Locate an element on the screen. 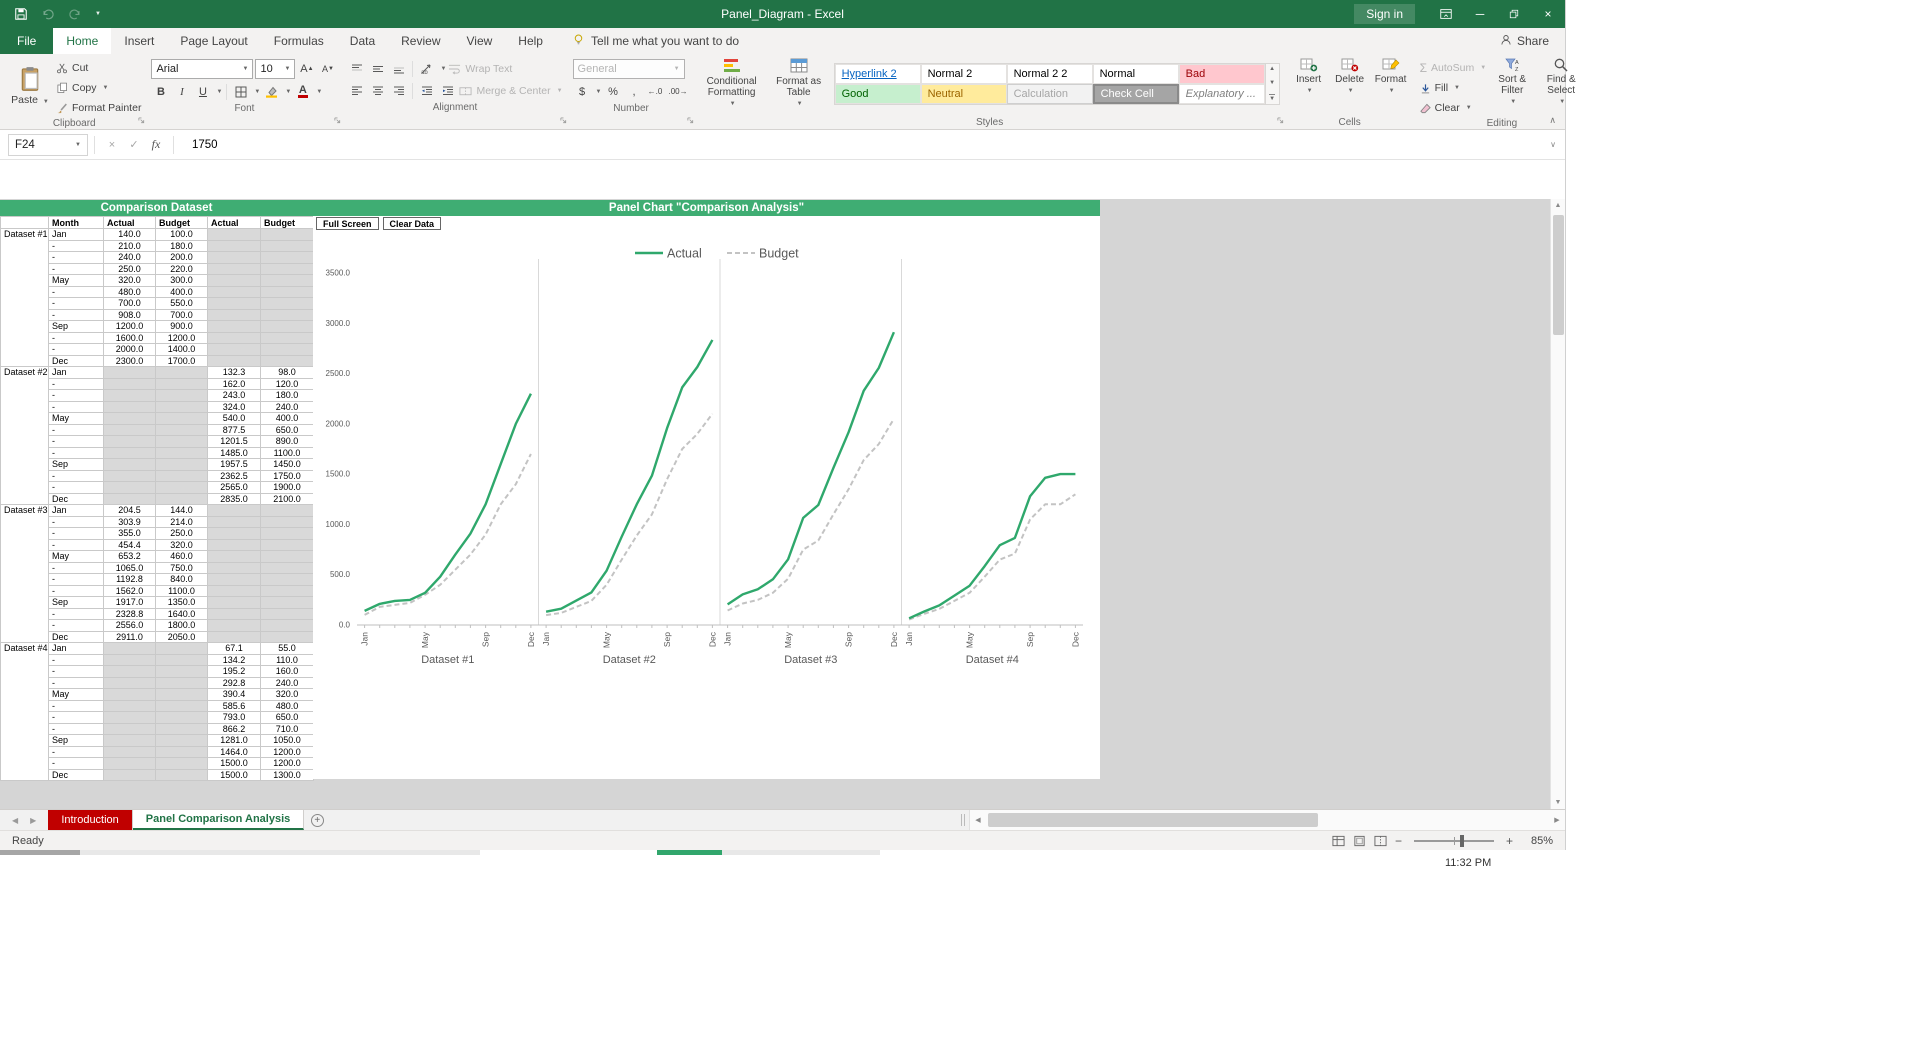 This screenshot has width=1920, height=1048. actual-value-cell: 2565.0 is located at coordinates (234, 487).